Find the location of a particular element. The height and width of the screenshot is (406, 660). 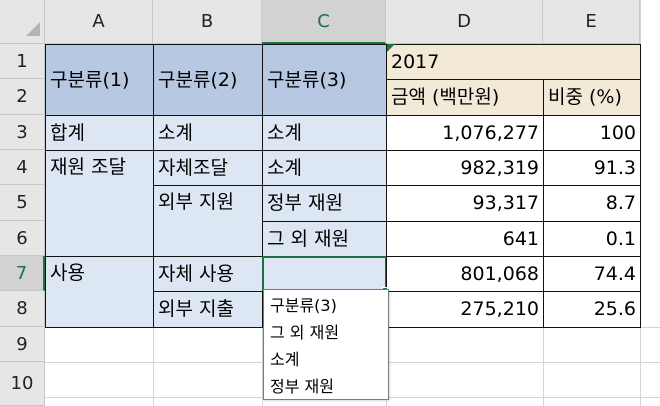

cell-c6: 그 외 재원 is located at coordinates (324, 239).